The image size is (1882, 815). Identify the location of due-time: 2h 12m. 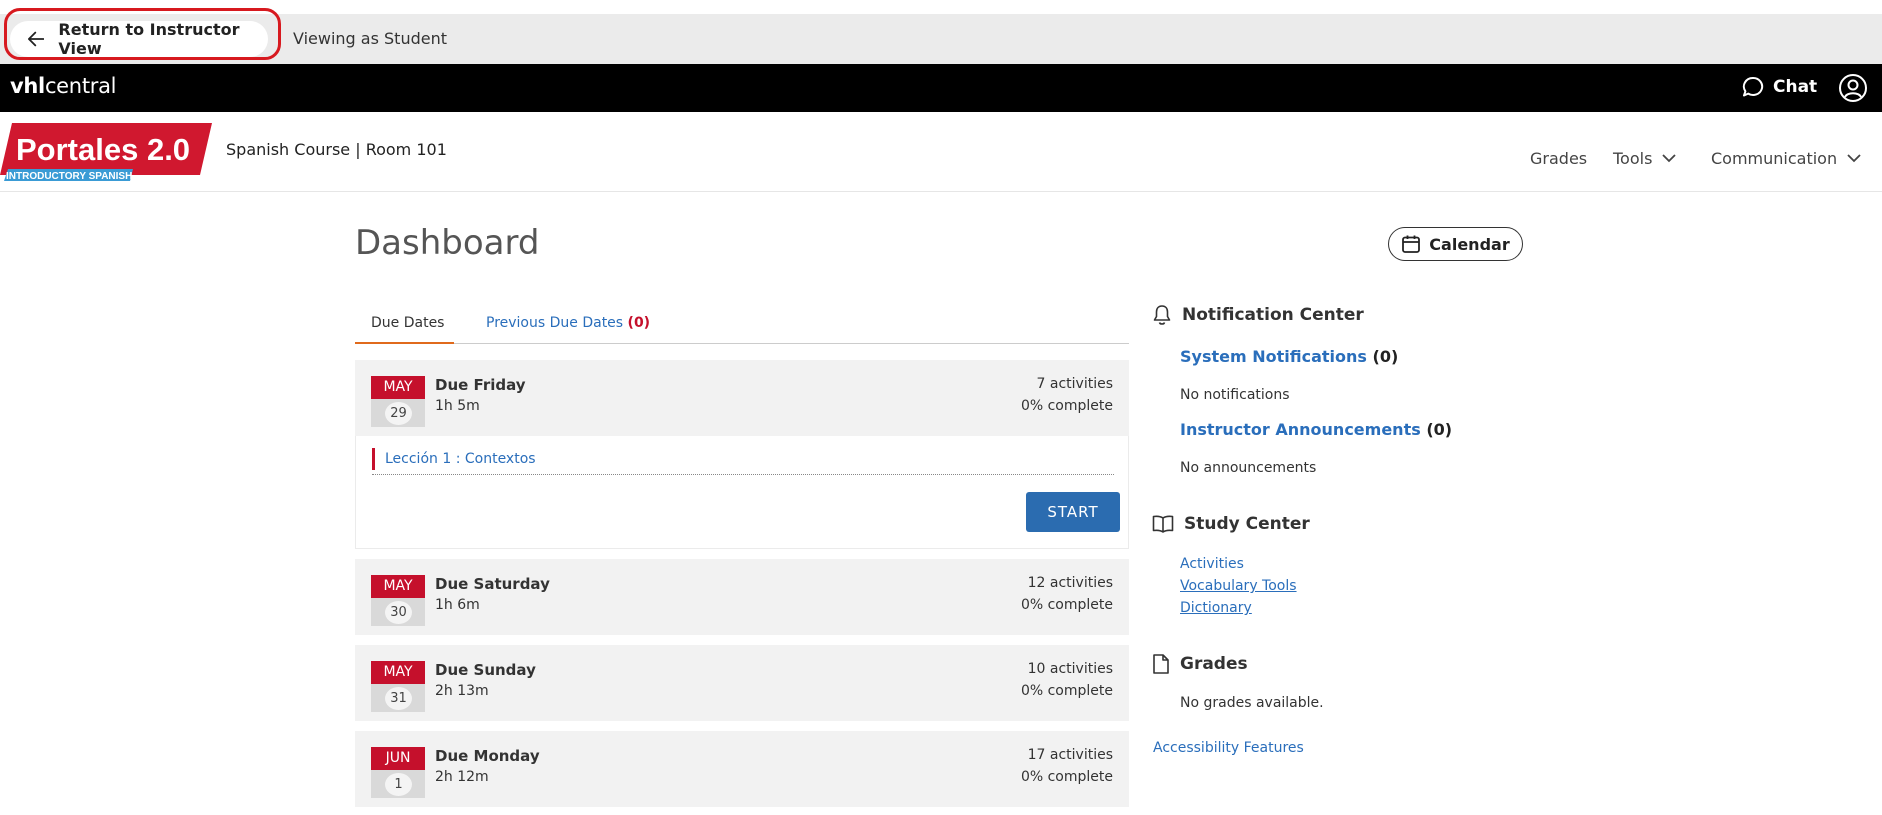
(462, 777).